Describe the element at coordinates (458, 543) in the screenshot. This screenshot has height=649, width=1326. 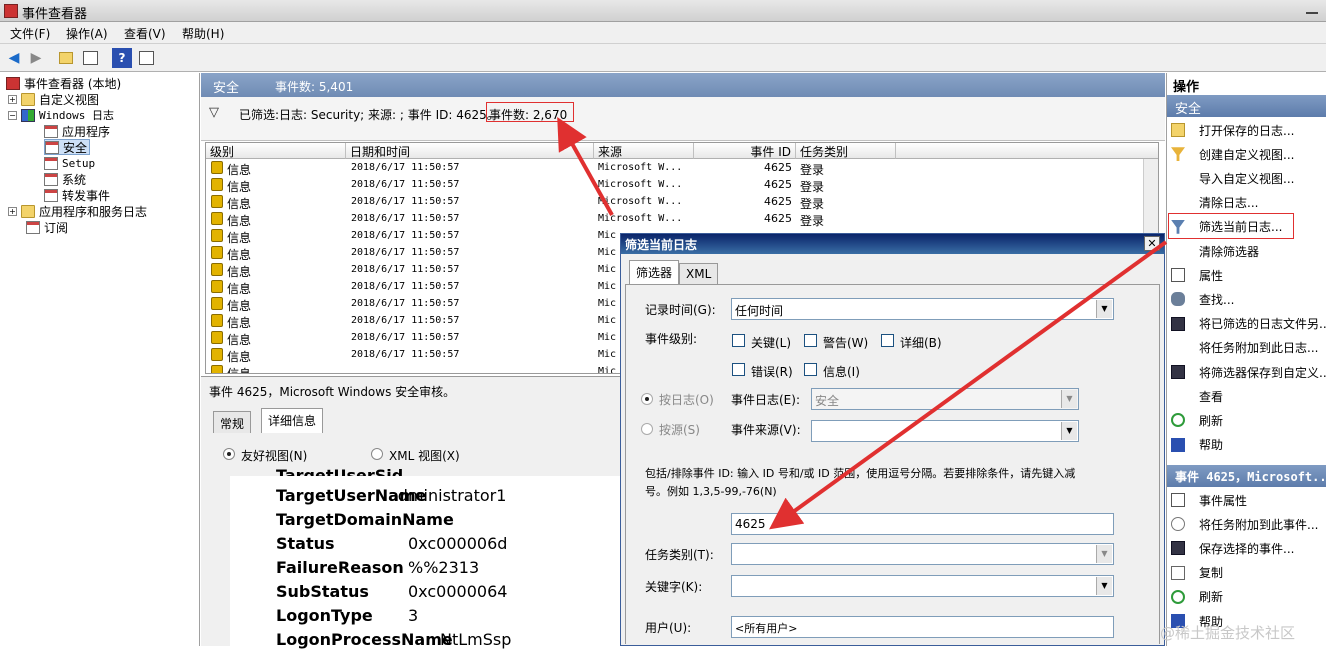
I see `detail-field-value: 0xc000006d` at that location.